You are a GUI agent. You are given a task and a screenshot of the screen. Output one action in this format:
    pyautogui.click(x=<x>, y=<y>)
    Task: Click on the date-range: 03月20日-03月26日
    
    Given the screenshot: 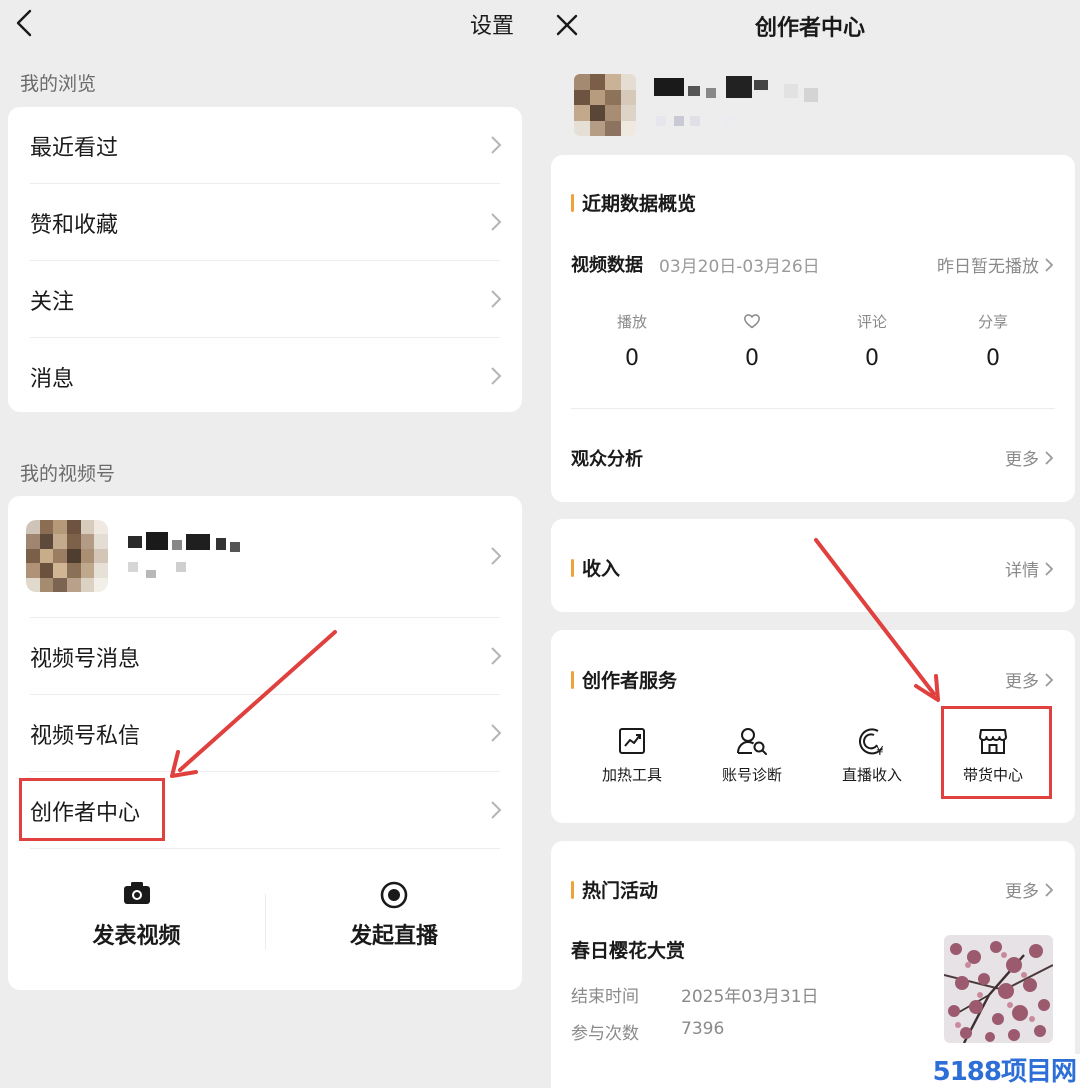 What is the action you would take?
    pyautogui.click(x=739, y=267)
    